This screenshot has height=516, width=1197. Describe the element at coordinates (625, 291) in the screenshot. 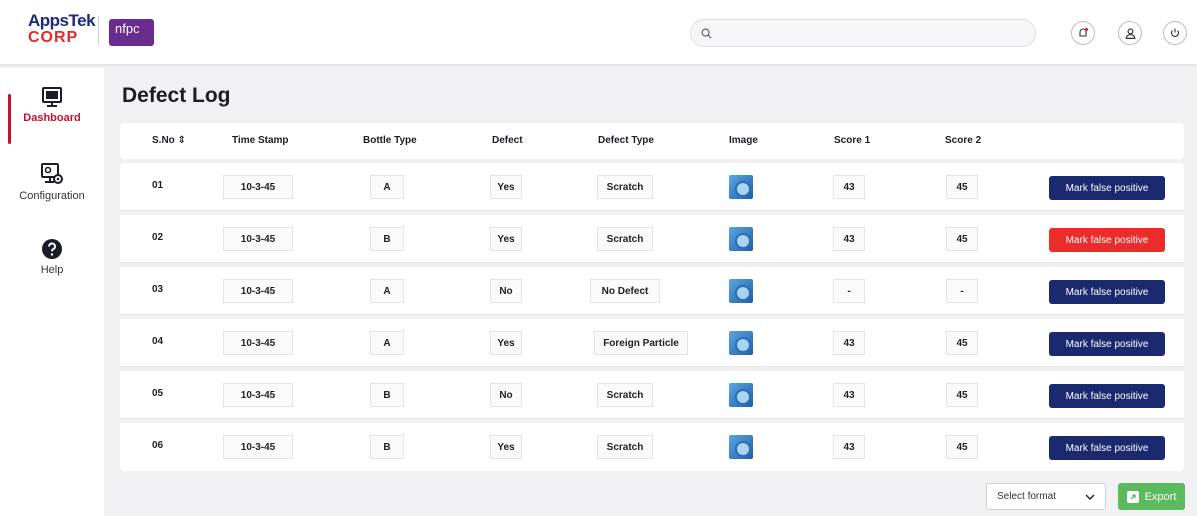

I see `row-defect-type: No Defect` at that location.